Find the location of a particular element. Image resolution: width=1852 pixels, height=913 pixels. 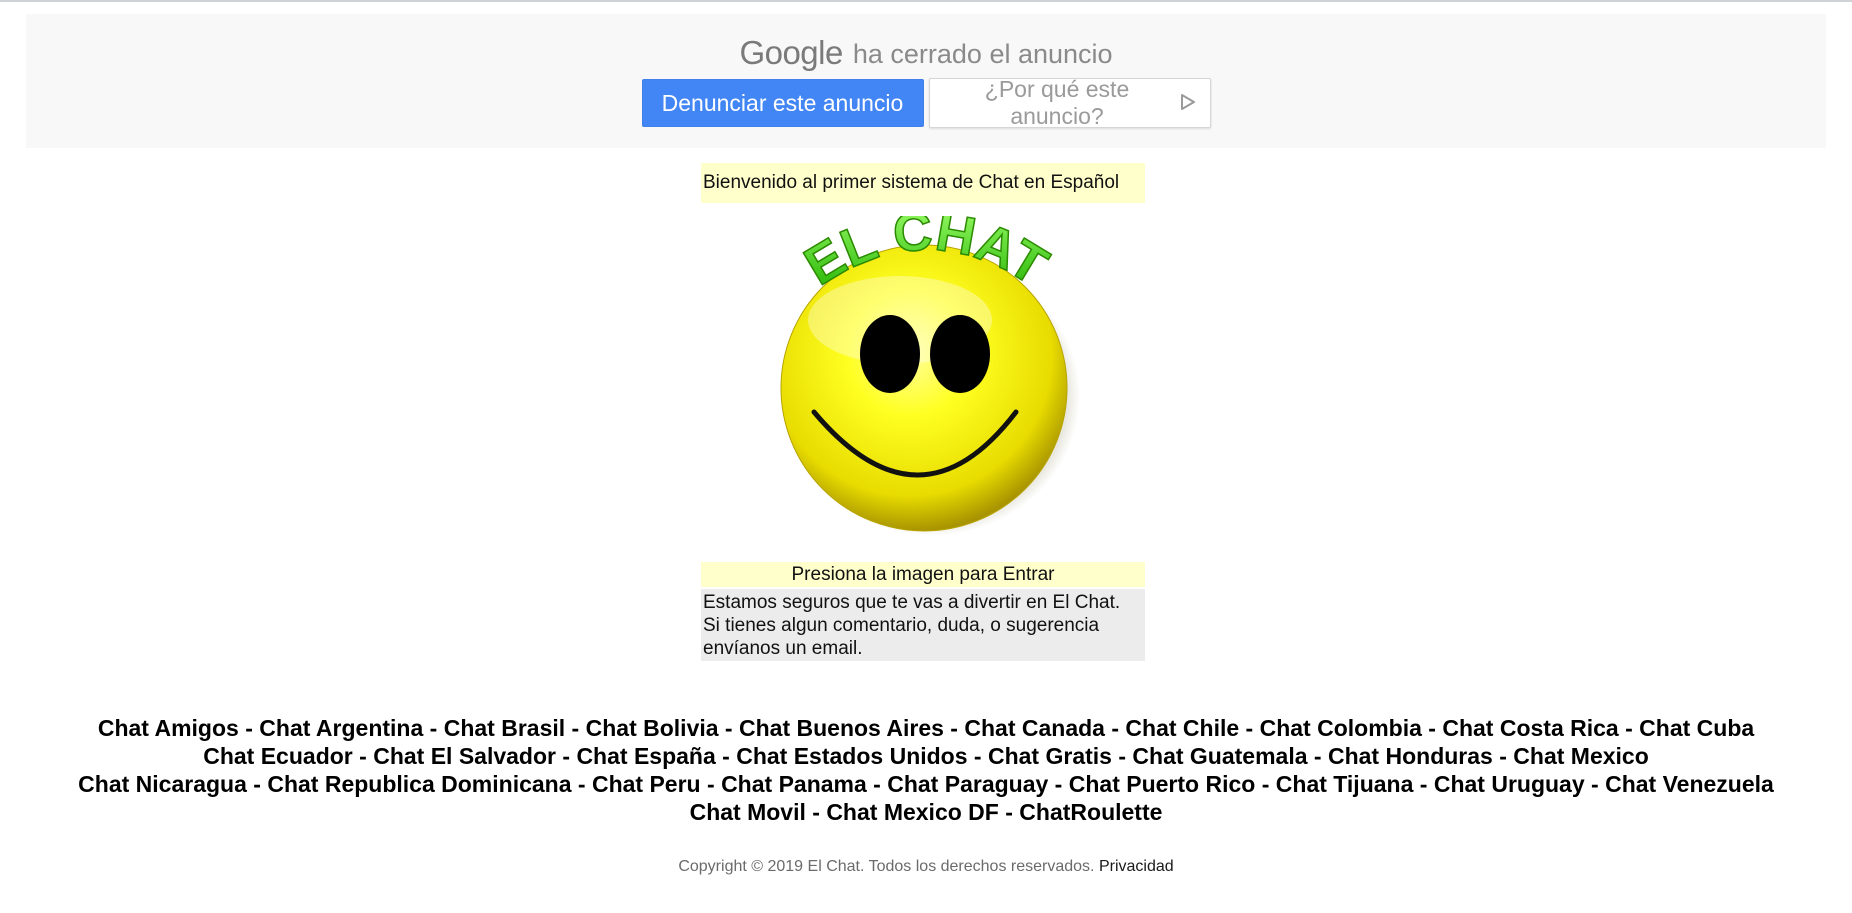

why-this-ad-label: ¿Por qué este anuncio? is located at coordinates (1057, 102).